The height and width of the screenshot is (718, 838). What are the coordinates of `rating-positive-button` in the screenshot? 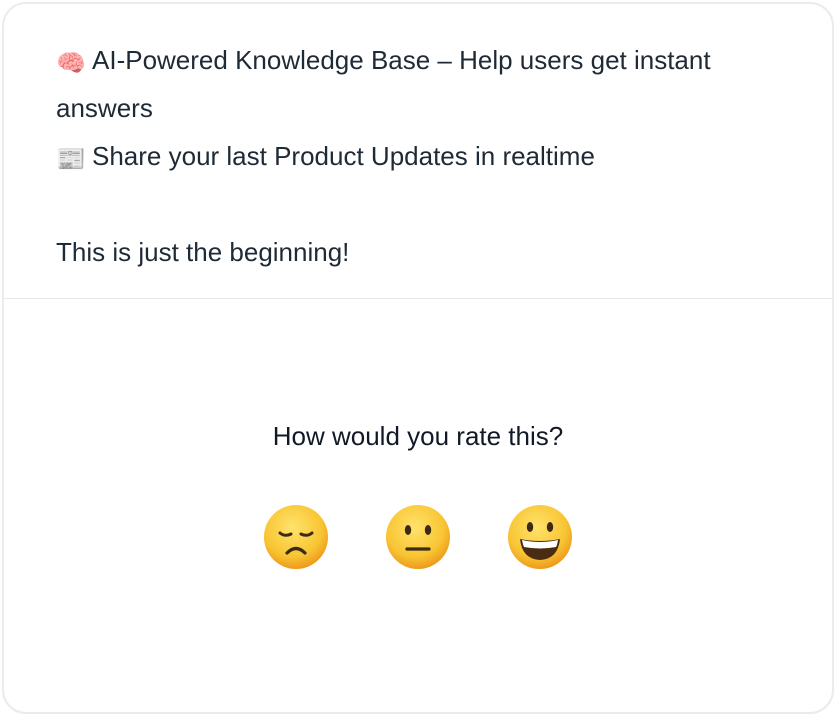 It's located at (540, 537).